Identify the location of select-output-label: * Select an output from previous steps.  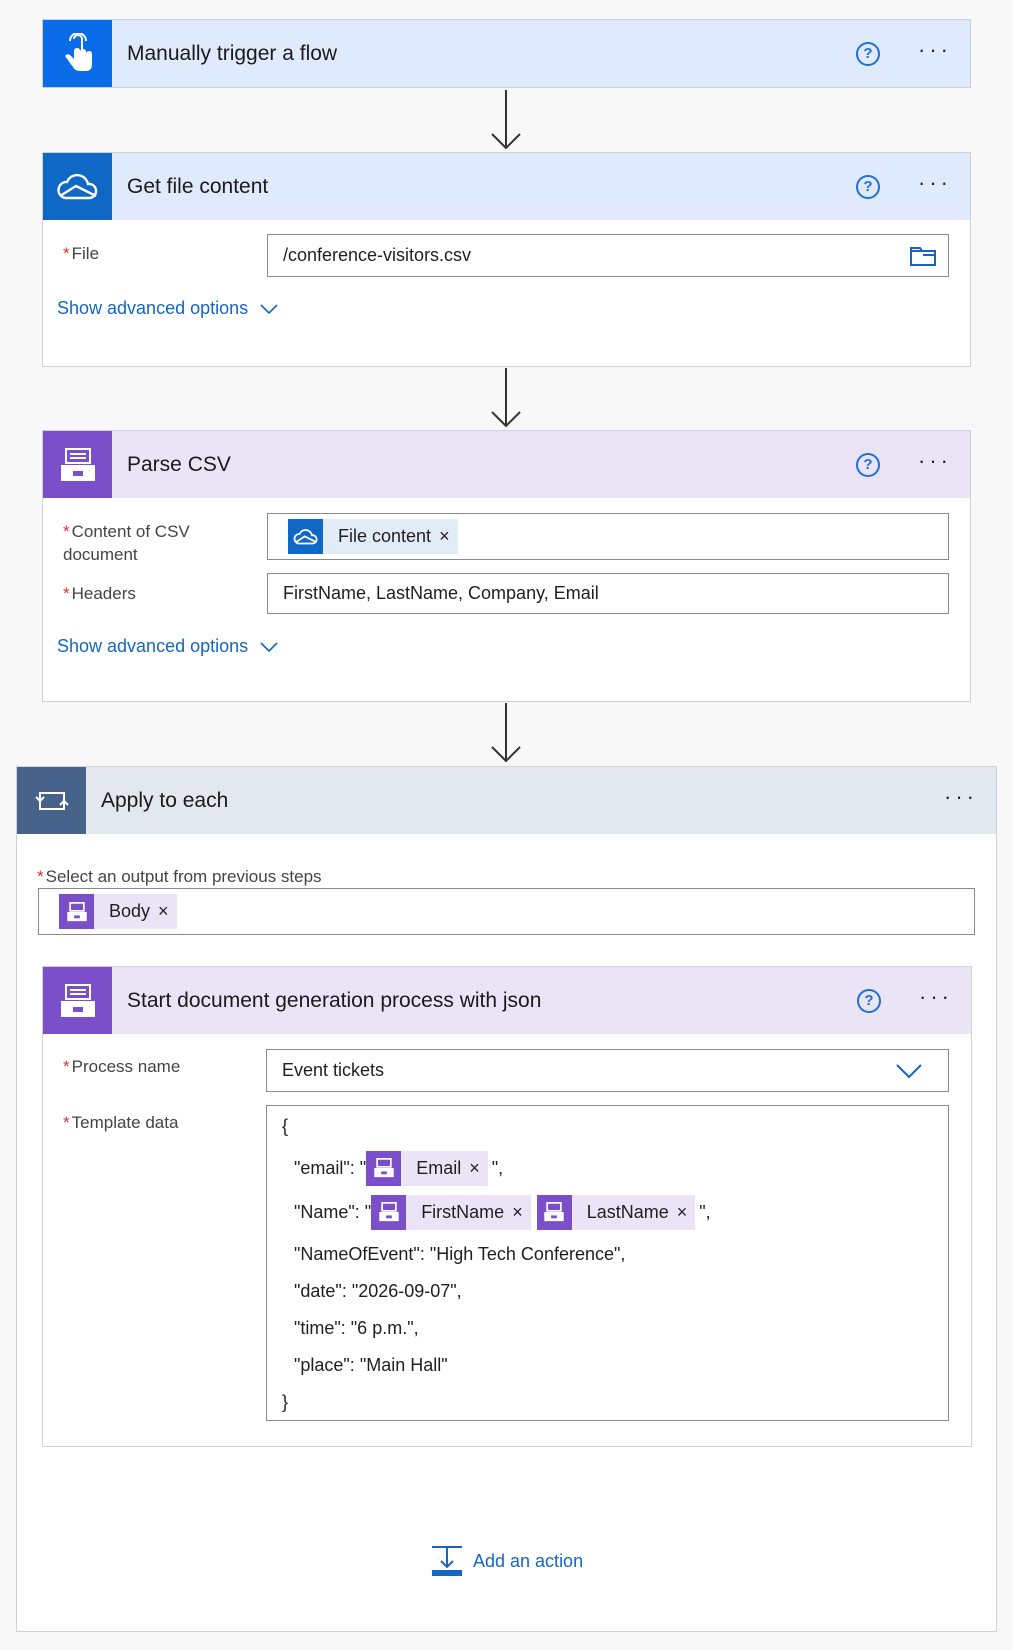
(179, 876).